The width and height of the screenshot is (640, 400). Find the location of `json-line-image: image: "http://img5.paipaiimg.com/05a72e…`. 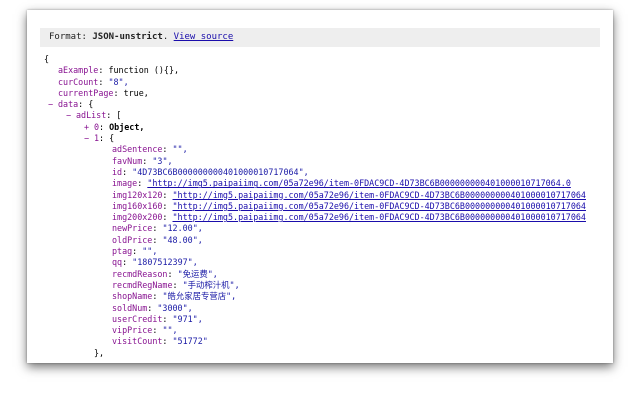

json-line-image: image: "http://img5.paipaiimg.com/05a72e… is located at coordinates (341, 183).